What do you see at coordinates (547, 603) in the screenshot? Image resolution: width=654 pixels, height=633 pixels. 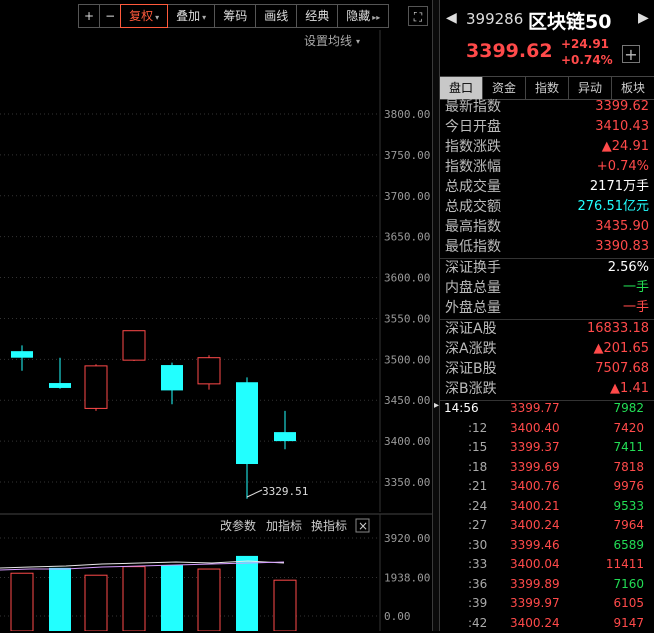 I see `trade-row: :39 3399.97 6105` at bounding box center [547, 603].